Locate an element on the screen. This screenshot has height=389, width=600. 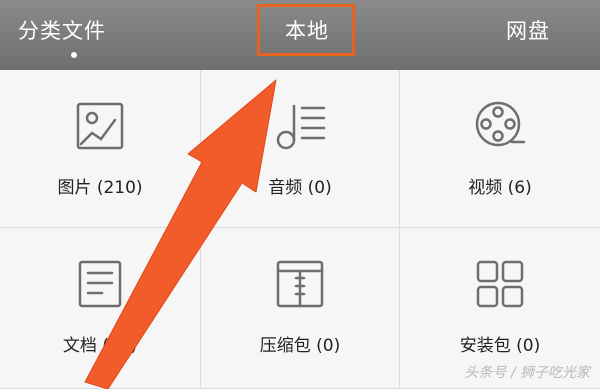
active-tab-indicator is located at coordinates (74, 55).